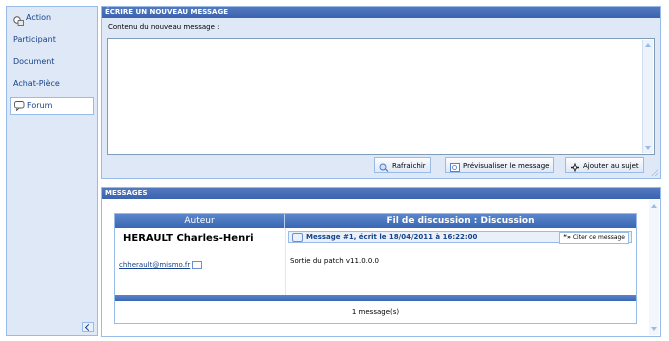 The height and width of the screenshot is (341, 669). Describe the element at coordinates (654, 267) in the screenshot. I see `messages-scrollbar` at that location.